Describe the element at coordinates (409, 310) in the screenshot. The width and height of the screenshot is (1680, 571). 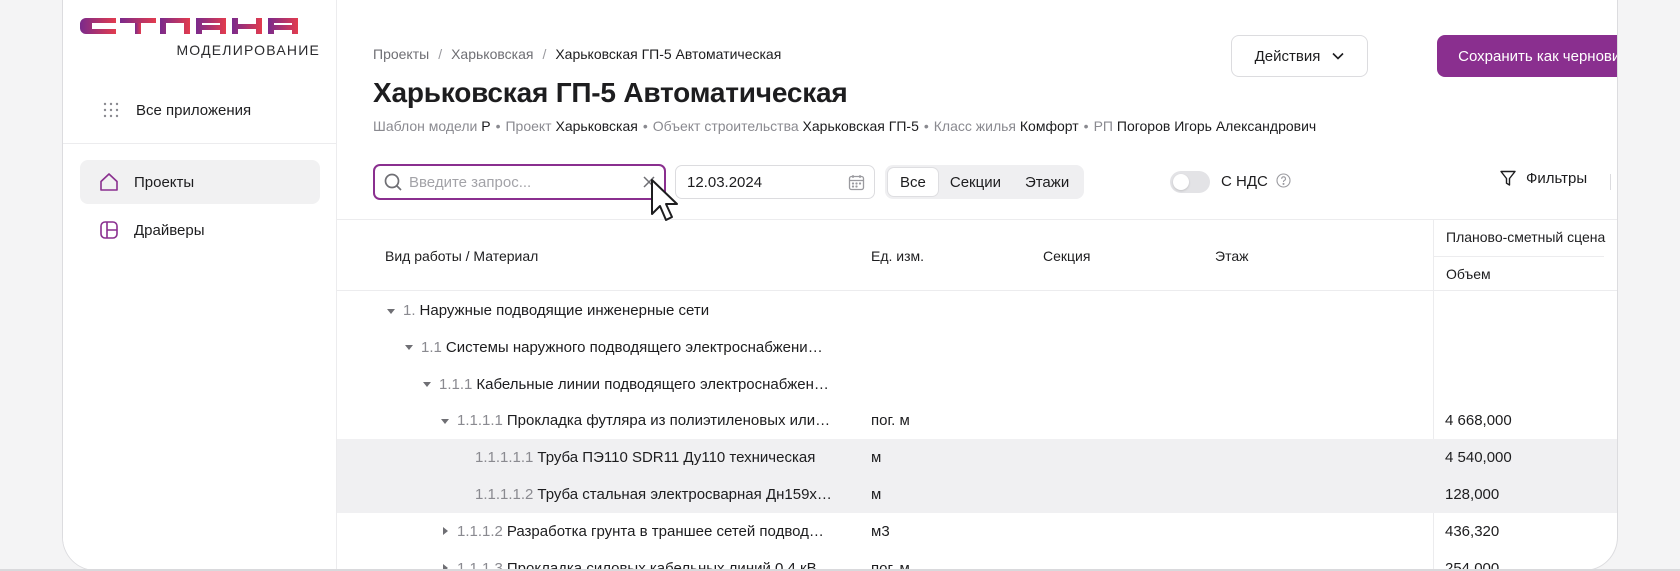
I see `row-number: 1.` at that location.